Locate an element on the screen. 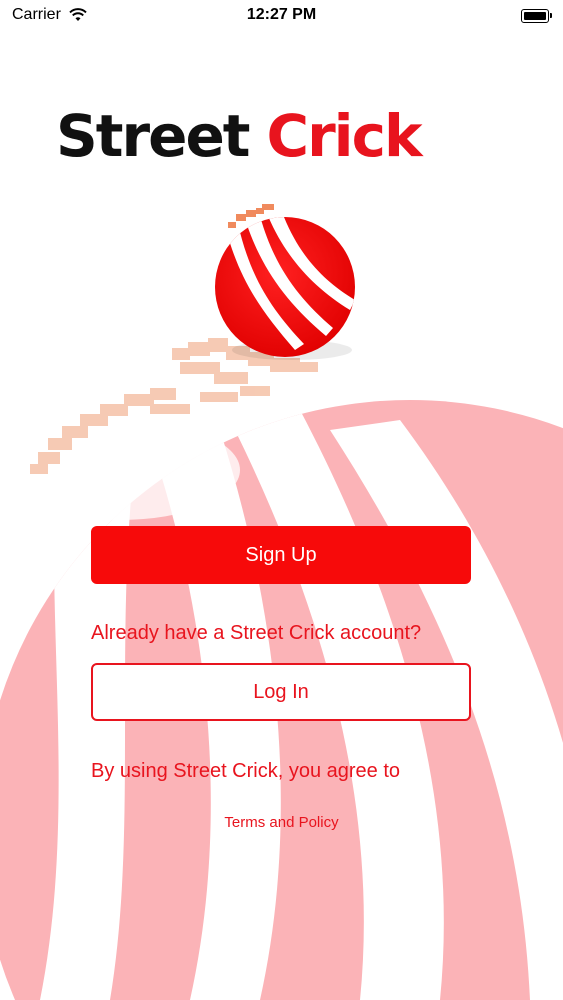 The height and width of the screenshot is (1000, 563). logo-wordmark: Street Crick is located at coordinates (239, 136).